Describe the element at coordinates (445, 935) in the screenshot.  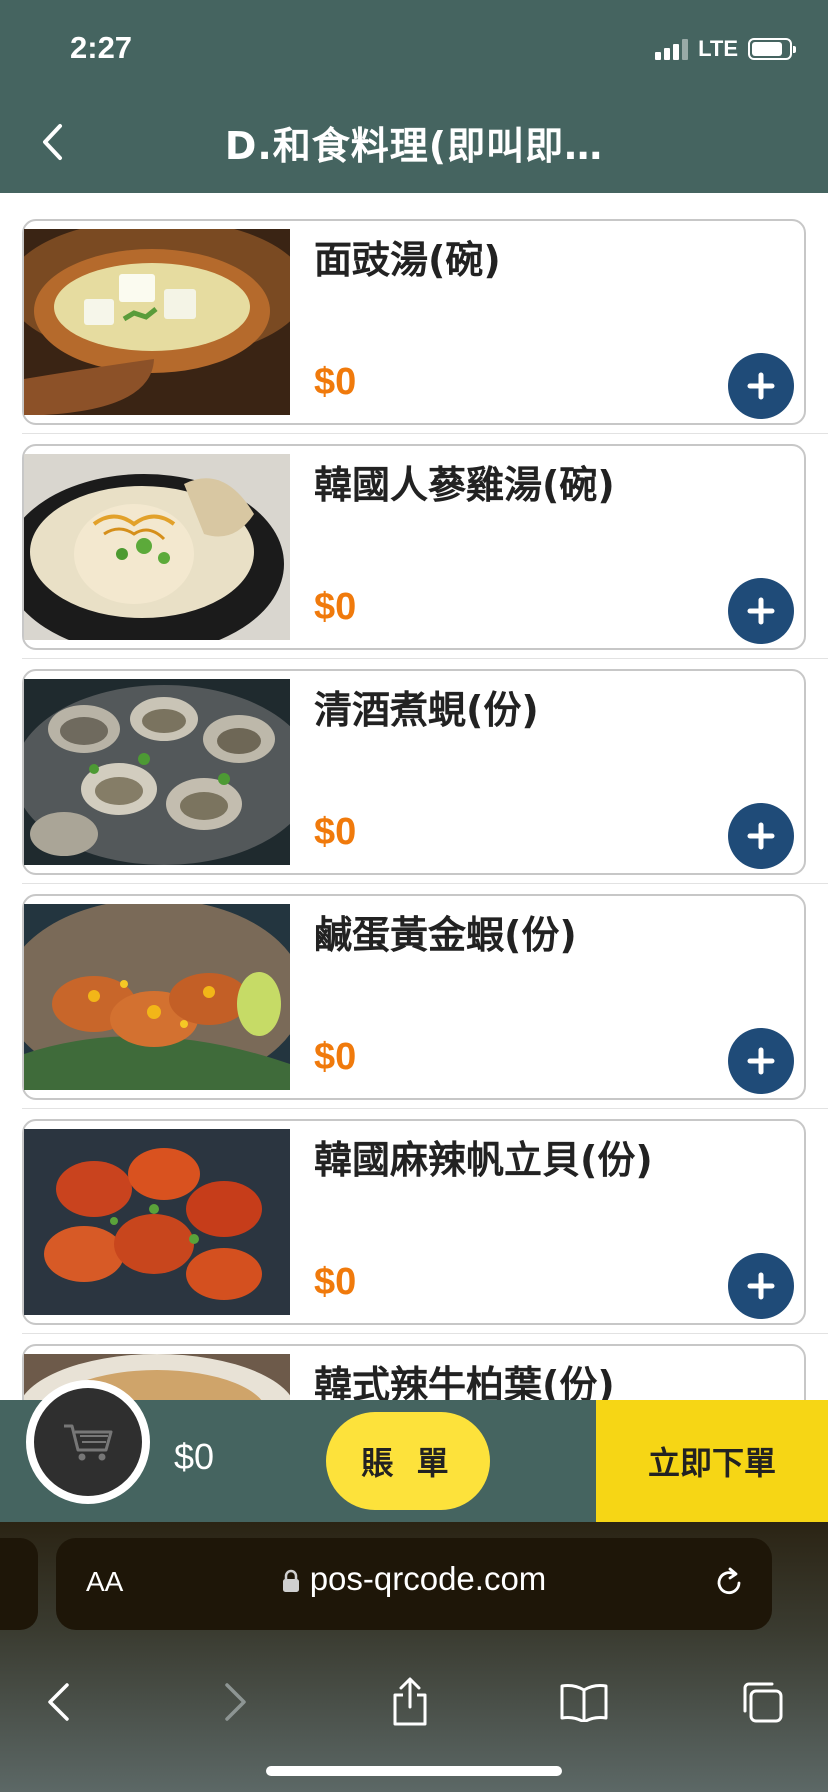
I see `item-name: 鹹蛋黃金蝦(份)` at that location.